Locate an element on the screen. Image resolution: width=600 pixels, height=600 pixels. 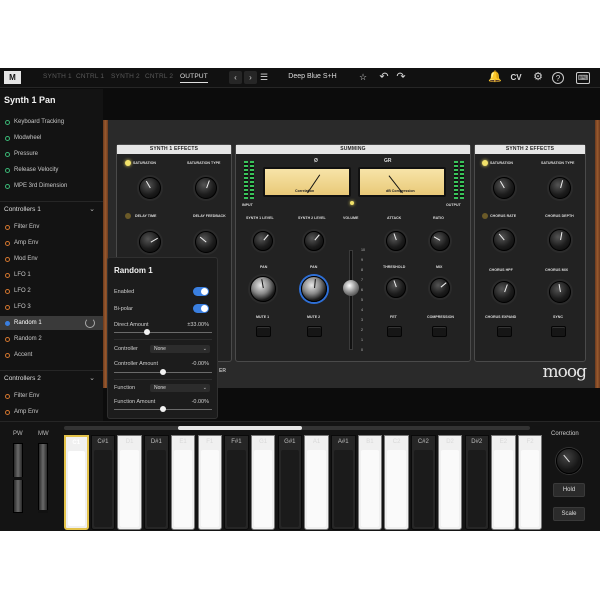
sidebar-item-mod-env: Mod Env is located at coordinates (51, 259).